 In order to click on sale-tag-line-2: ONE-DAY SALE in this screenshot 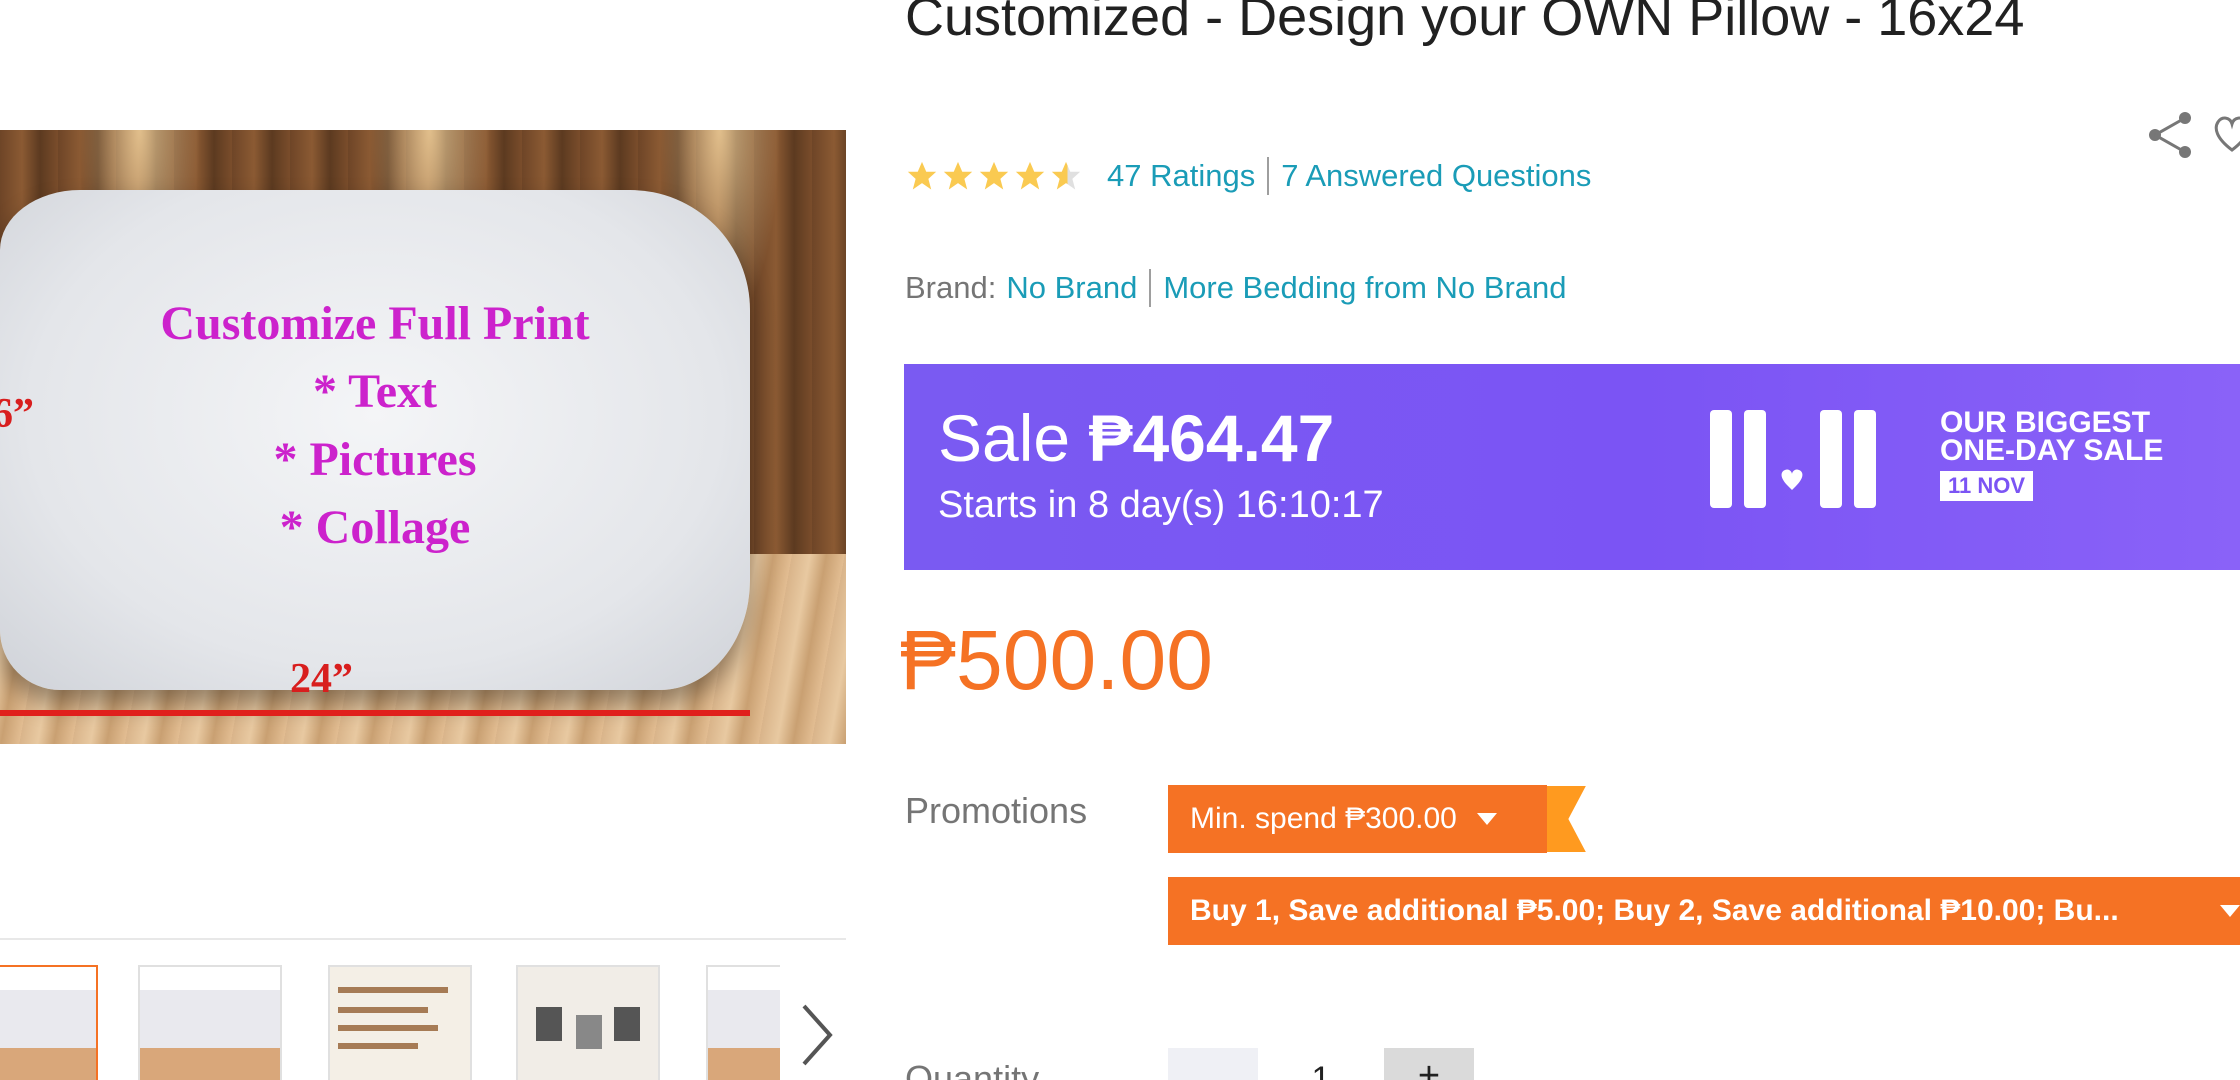, I will do `click(2052, 450)`.